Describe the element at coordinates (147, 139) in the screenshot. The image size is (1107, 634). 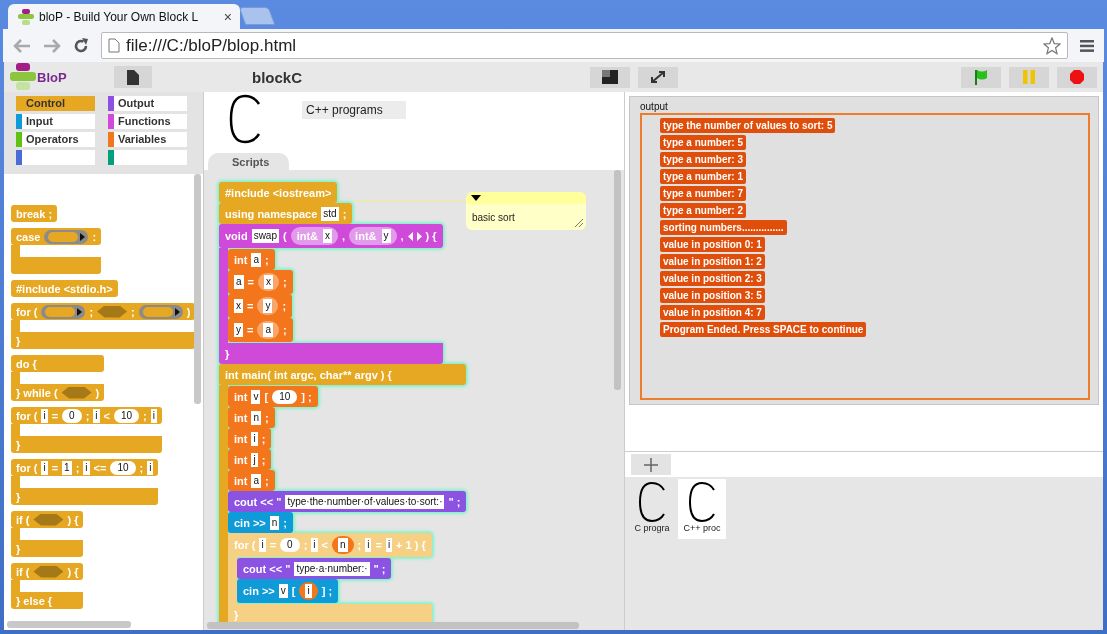
I see `category-button: Variables` at that location.